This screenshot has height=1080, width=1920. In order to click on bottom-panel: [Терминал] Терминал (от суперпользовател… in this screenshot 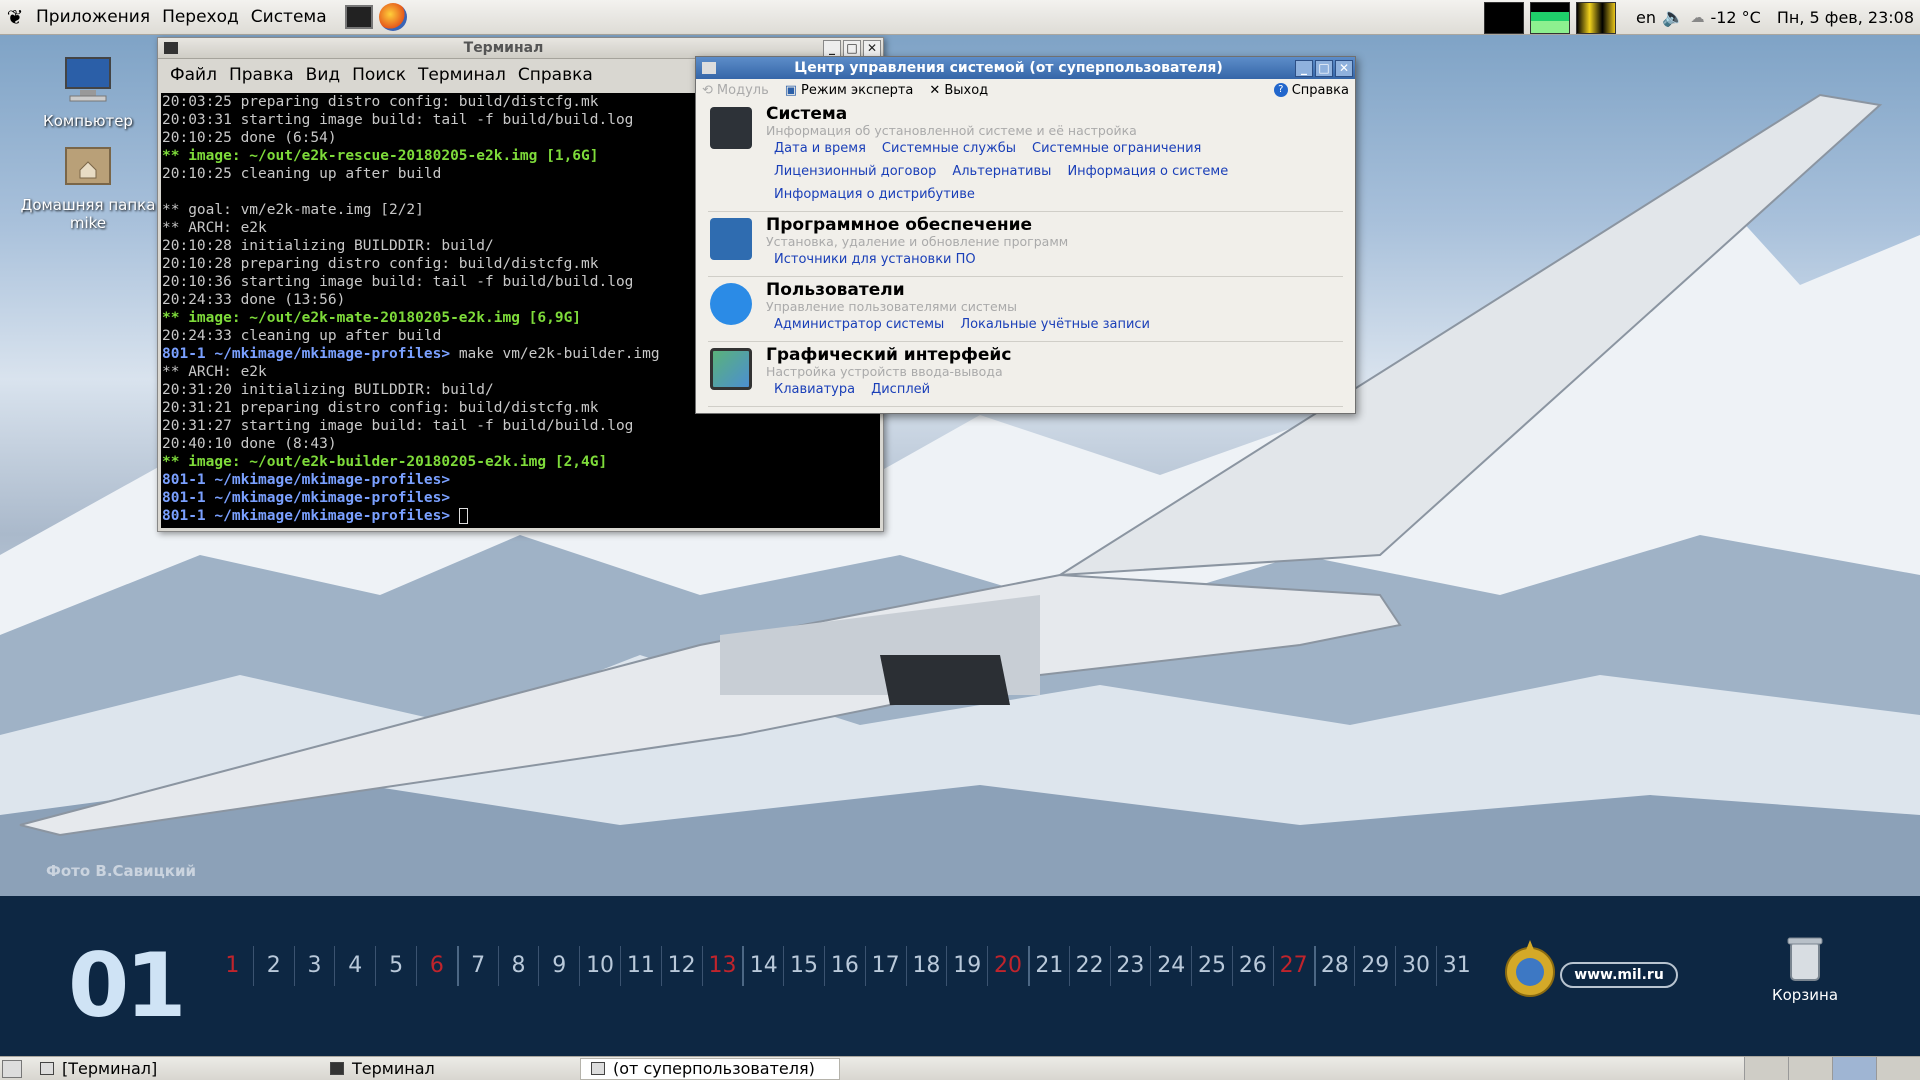, I will do `click(960, 1068)`.